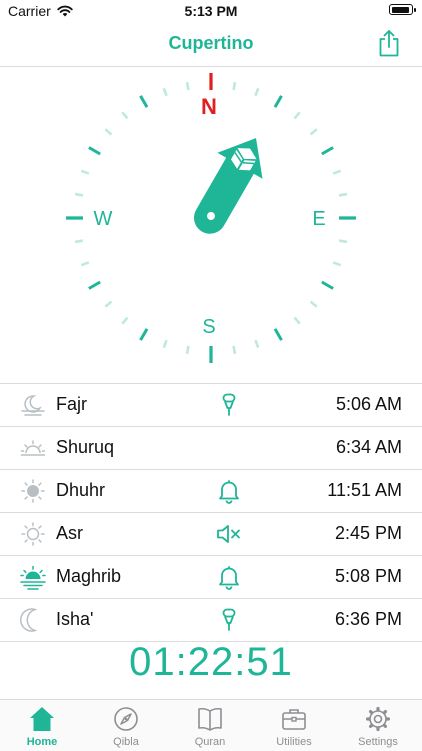  I want to click on prayer-name: Shuruq, so click(85, 447).